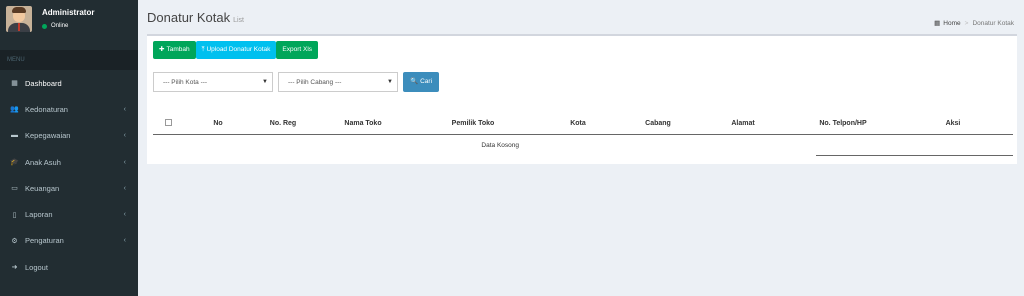 This screenshot has height=296, width=1024. Describe the element at coordinates (69, 214) in the screenshot. I see `sidebar-item-laporan: ▯ Laporan ‹` at that location.